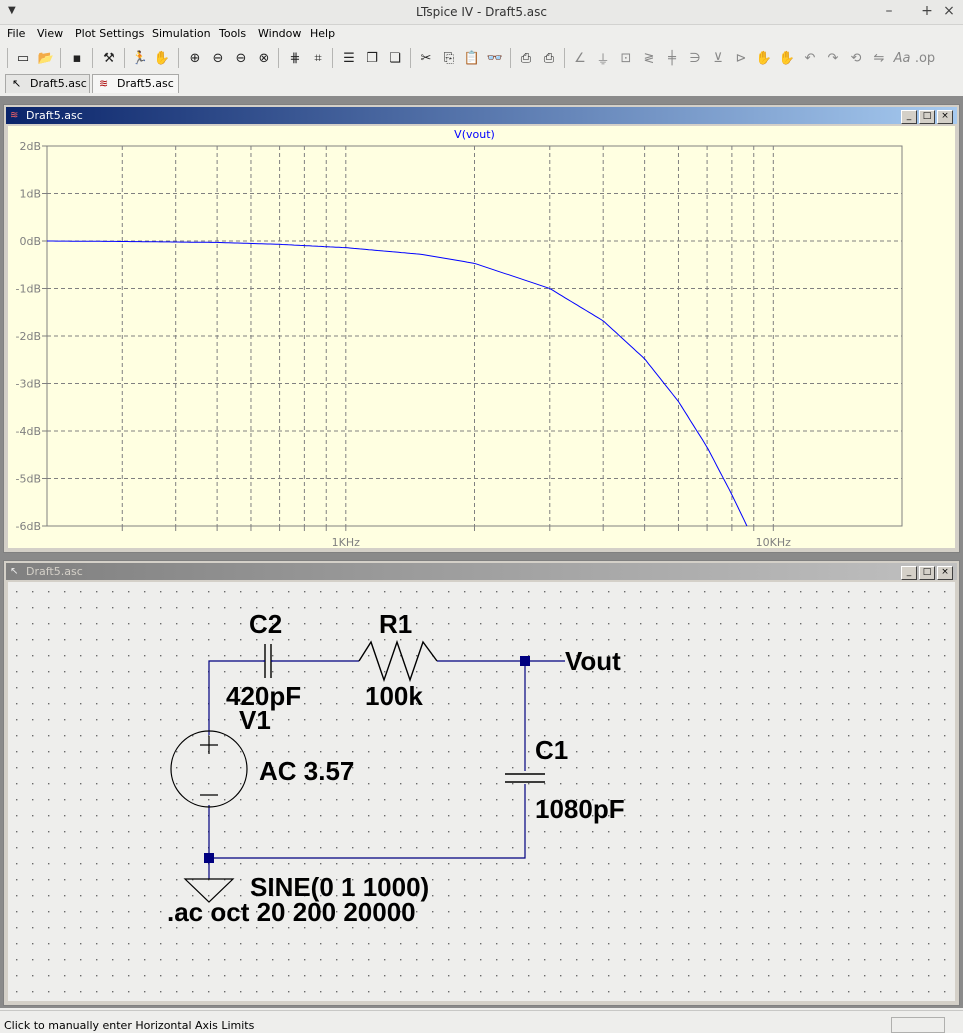 The image size is (963, 1033). I want to click on component-icon: ⊳, so click(741, 58).